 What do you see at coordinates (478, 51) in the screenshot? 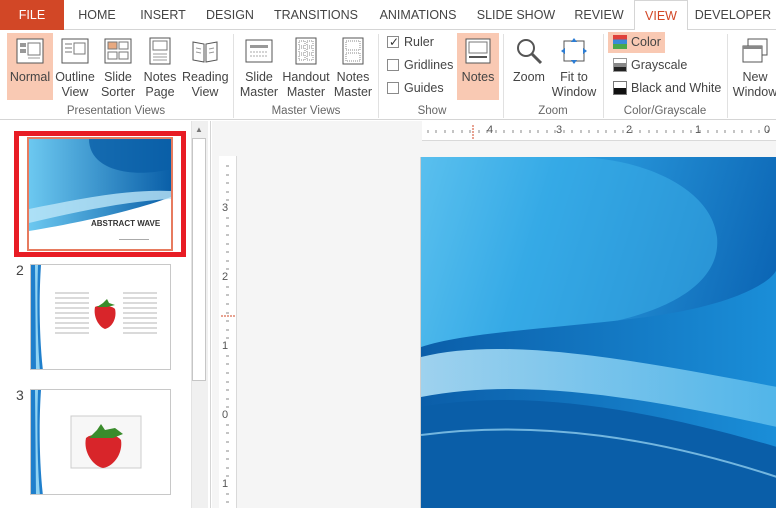
I see `notes-icon` at bounding box center [478, 51].